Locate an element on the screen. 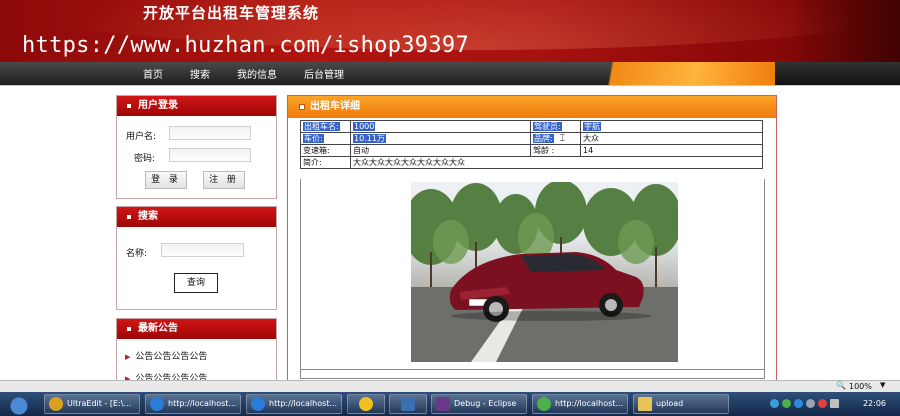 The height and width of the screenshot is (416, 900). table-row: 变速箱: 自动 驾龄 : 14 is located at coordinates (531, 150).